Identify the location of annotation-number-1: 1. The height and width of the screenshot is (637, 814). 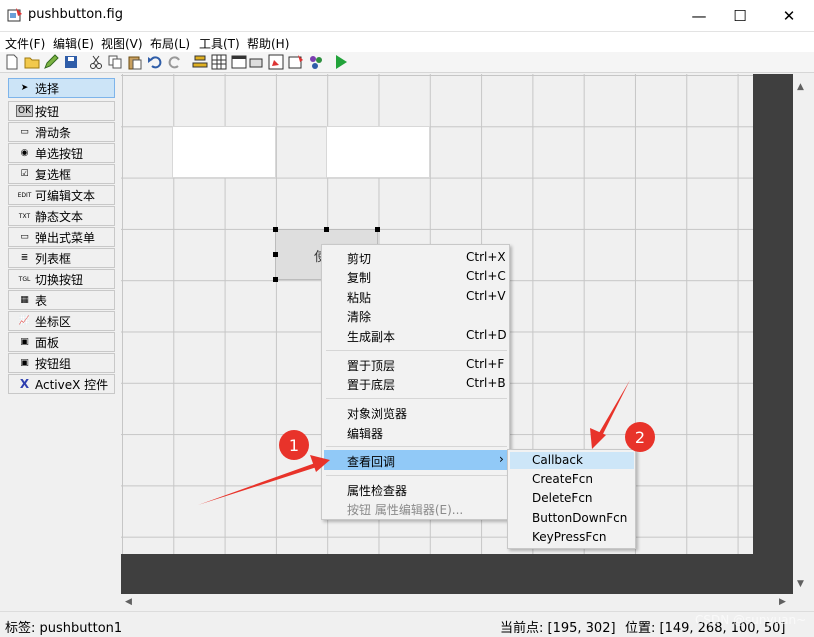
(294, 445).